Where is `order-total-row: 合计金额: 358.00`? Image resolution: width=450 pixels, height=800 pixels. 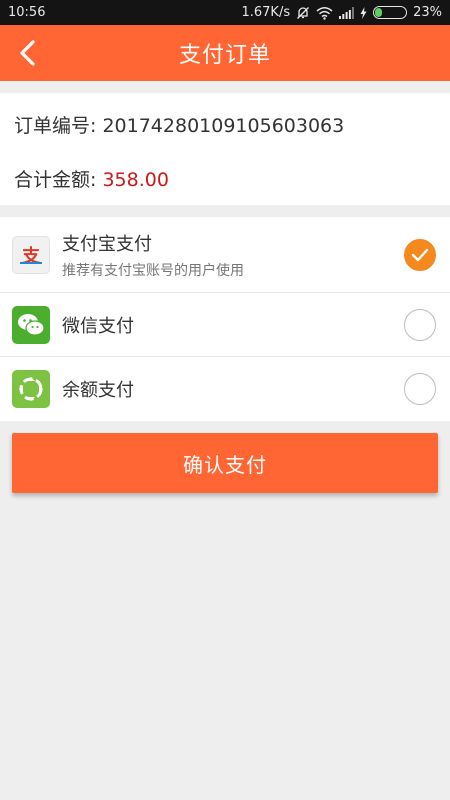 order-total-row: 合计金额: 358.00 is located at coordinates (91, 178).